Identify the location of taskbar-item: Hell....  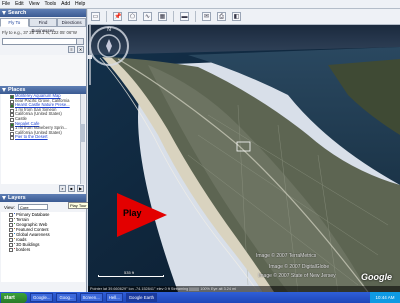
(114, 297).